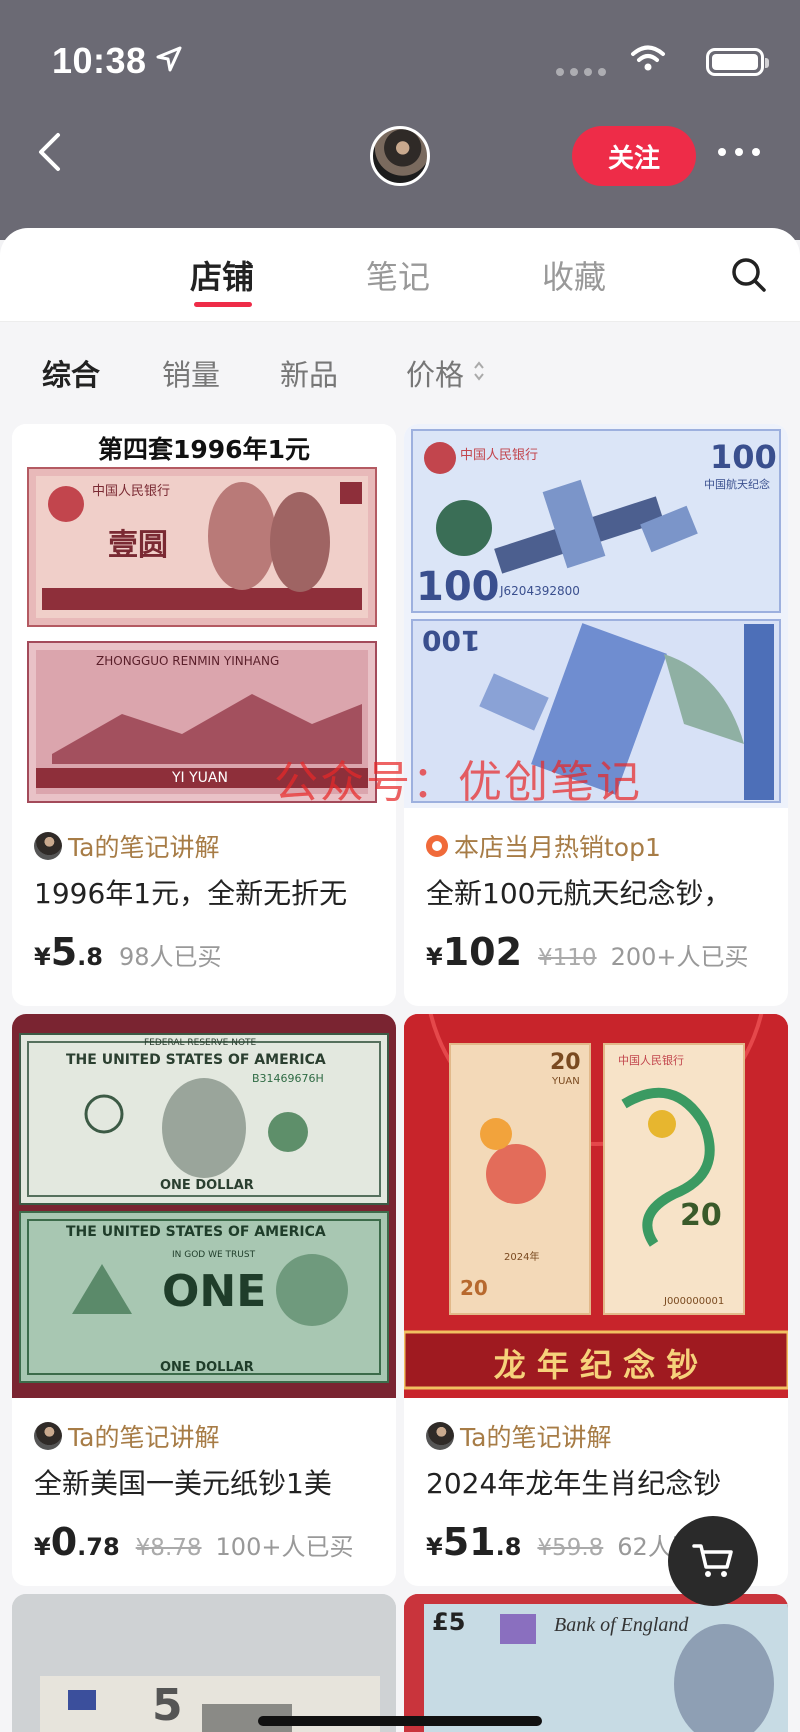 The image size is (800, 1732). I want to click on note-back-value: 100, so click(451, 640).